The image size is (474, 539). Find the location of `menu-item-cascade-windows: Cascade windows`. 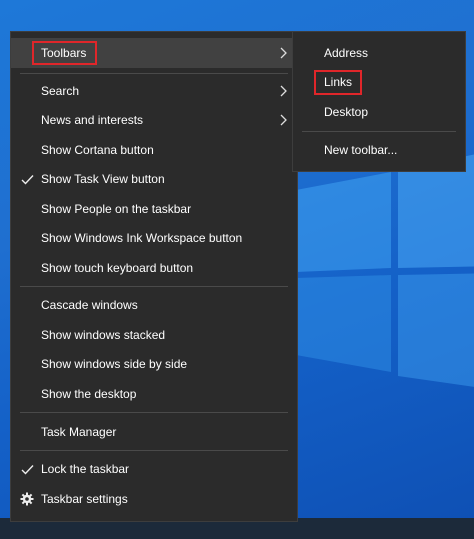

menu-item-cascade-windows: Cascade windows is located at coordinates (154, 305).